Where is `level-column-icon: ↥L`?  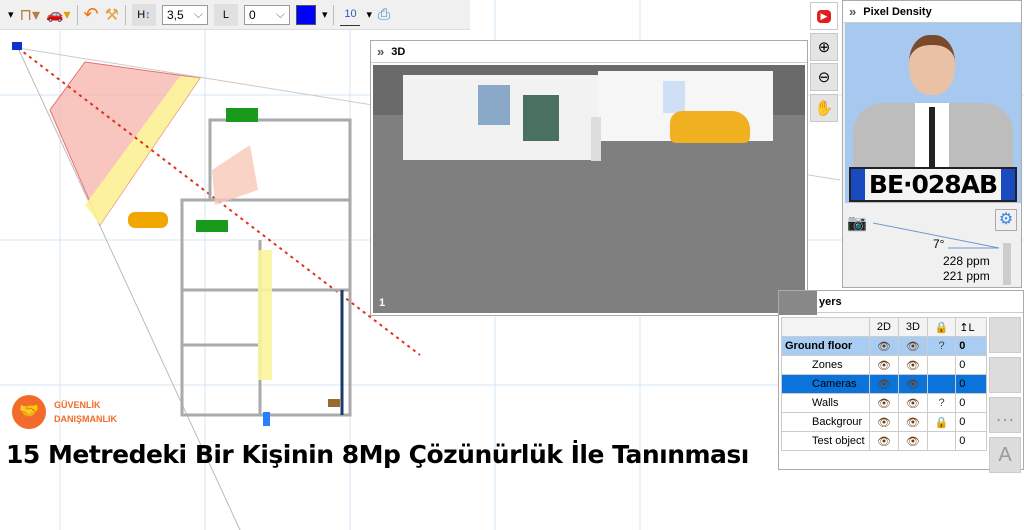 level-column-icon: ↥L is located at coordinates (971, 327).